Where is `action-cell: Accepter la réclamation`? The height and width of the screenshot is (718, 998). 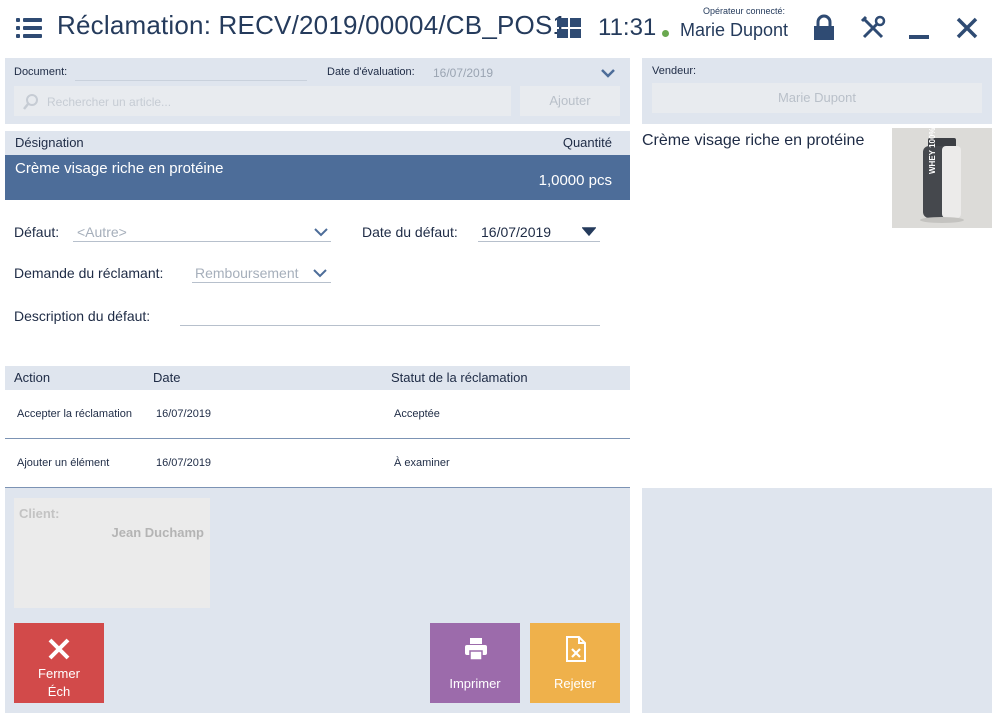 action-cell: Accepter la réclamation is located at coordinates (74, 414).